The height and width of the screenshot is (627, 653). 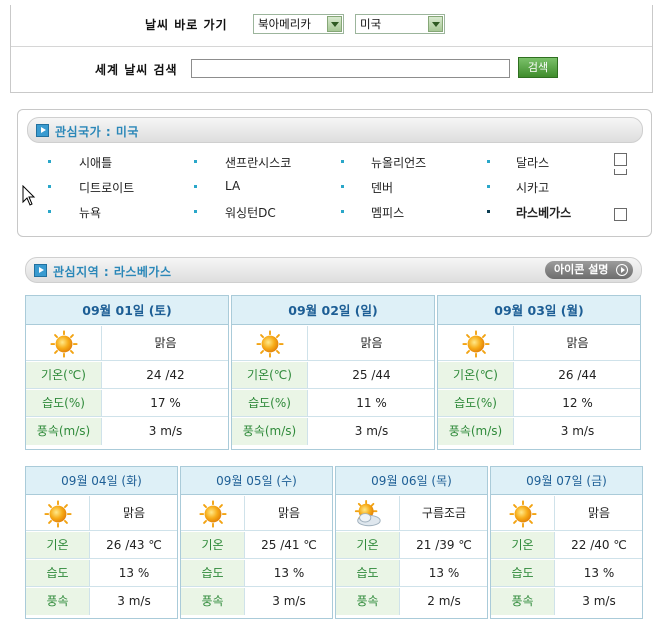 I want to click on temperature-row: 기온 22 /40 ℃, so click(x=566, y=545).